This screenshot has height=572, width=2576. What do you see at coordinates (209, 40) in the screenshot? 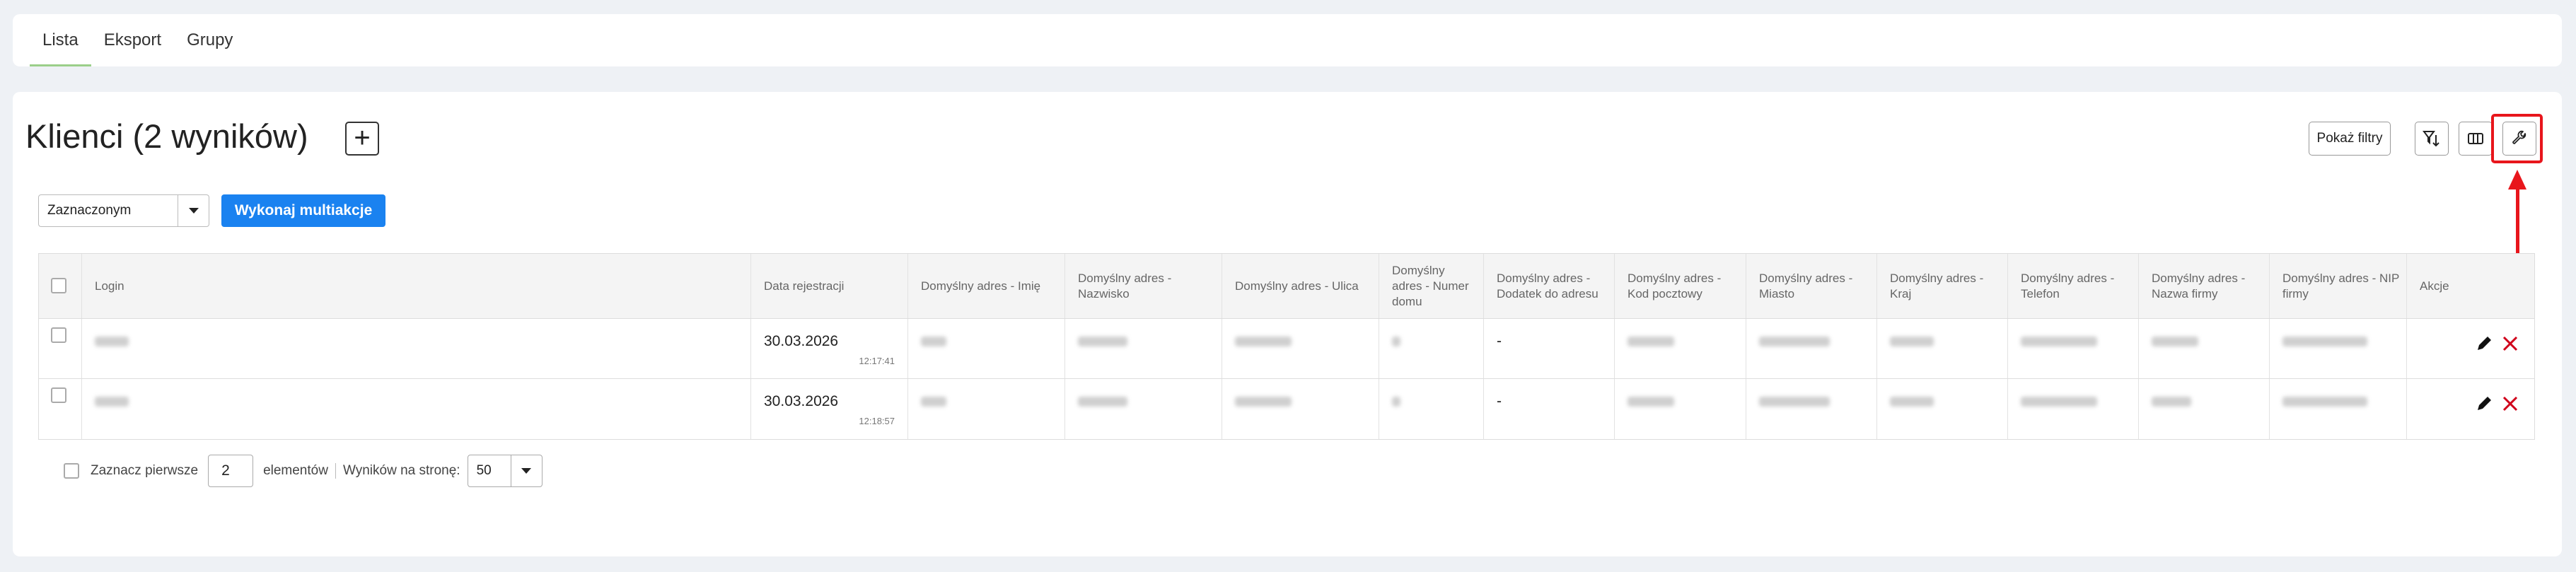
I see `tab-grupy: Grupy` at bounding box center [209, 40].